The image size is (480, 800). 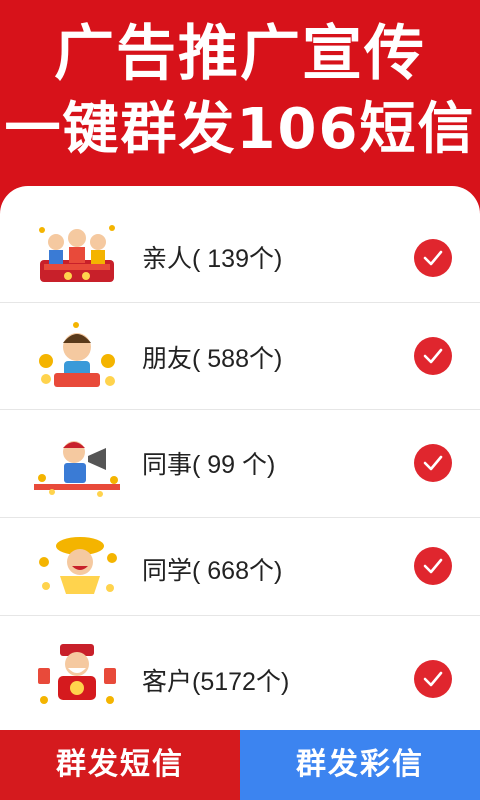 What do you see at coordinates (240, 129) in the screenshot?
I see `headline-secondary: 一键群发106短信` at bounding box center [240, 129].